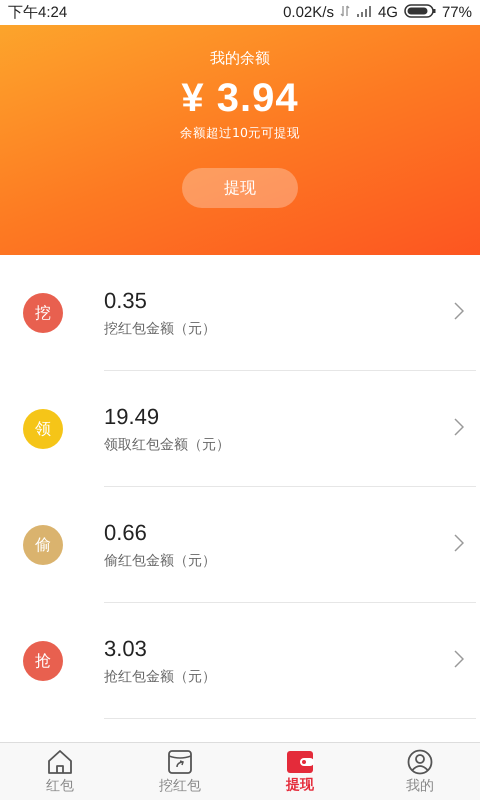 The width and height of the screenshot is (480, 800). I want to click on type-badge: 领, so click(43, 429).